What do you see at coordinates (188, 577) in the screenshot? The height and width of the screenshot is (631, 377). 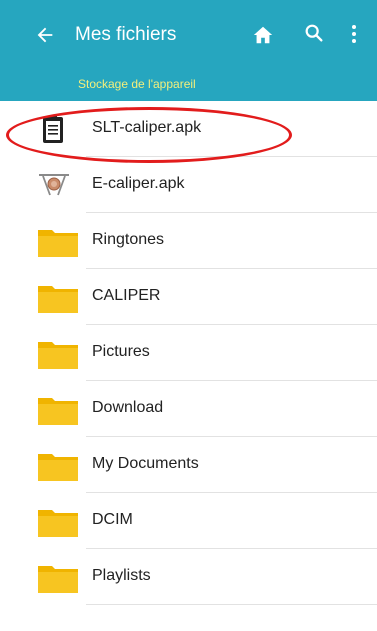 I see `list-item: Playlists` at bounding box center [188, 577].